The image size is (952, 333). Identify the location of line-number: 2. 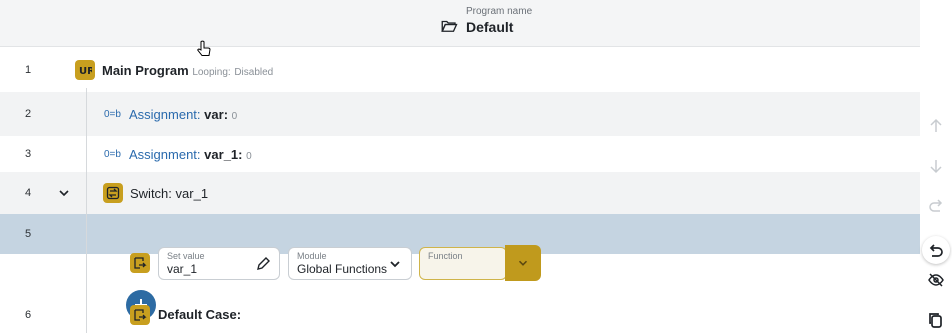
(28, 114).